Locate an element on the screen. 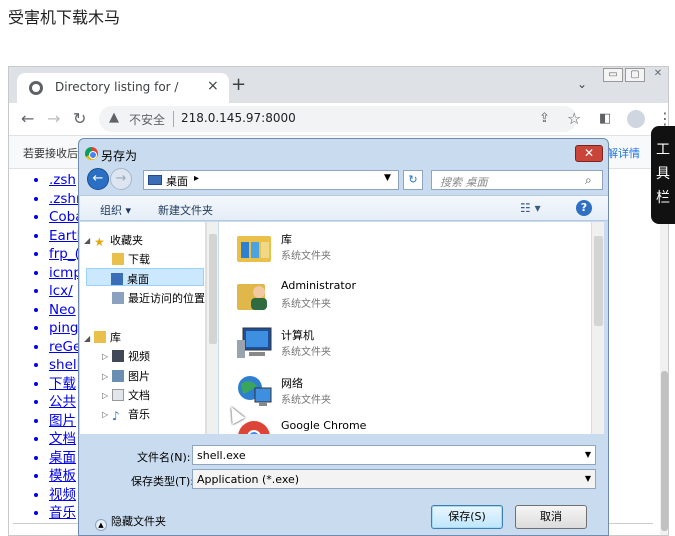 The width and height of the screenshot is (675, 536). url-text: 218.0.145.97:8000 is located at coordinates (238, 118).